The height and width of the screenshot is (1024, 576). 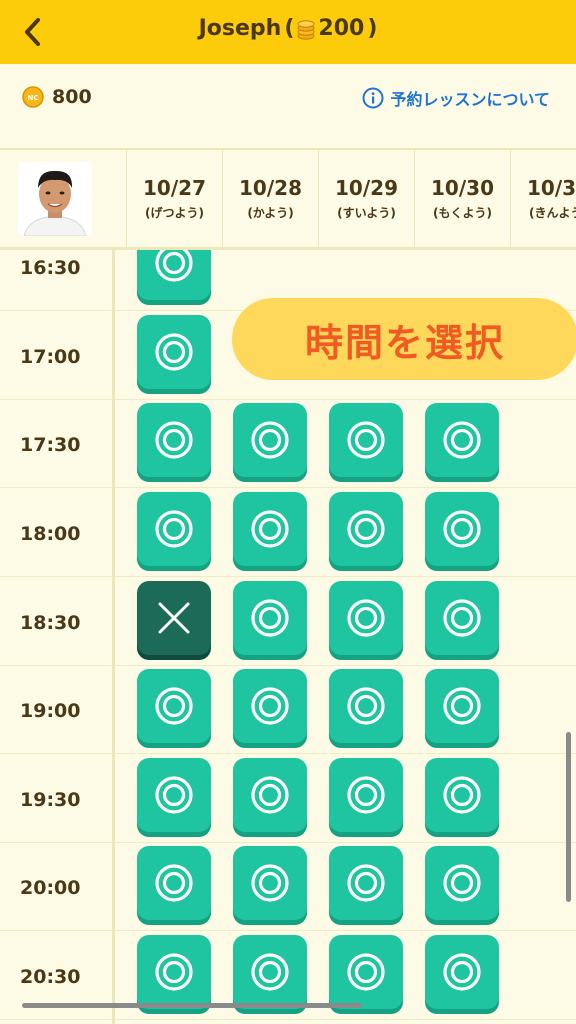 What do you see at coordinates (50, 977) in the screenshot?
I see `time-label: 20:30` at bounding box center [50, 977].